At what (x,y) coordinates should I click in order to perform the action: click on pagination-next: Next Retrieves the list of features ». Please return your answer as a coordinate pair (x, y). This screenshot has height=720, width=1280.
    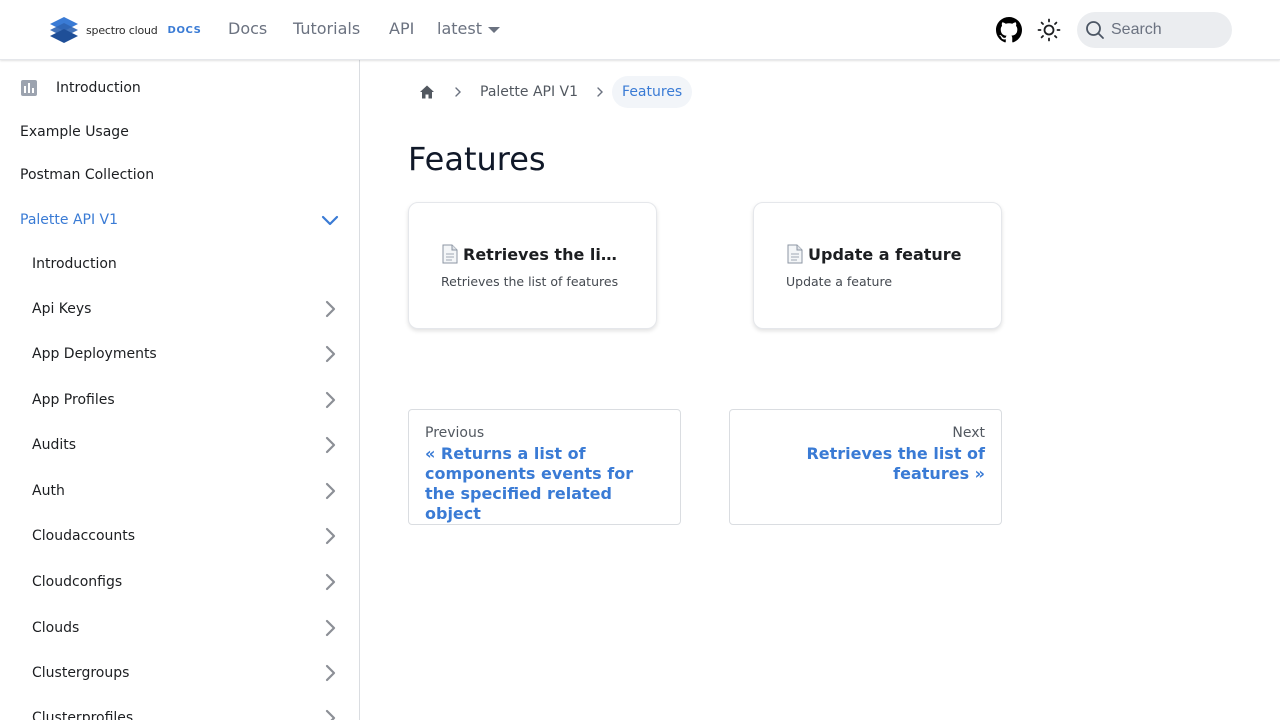
    Looking at the image, I should click on (865, 467).